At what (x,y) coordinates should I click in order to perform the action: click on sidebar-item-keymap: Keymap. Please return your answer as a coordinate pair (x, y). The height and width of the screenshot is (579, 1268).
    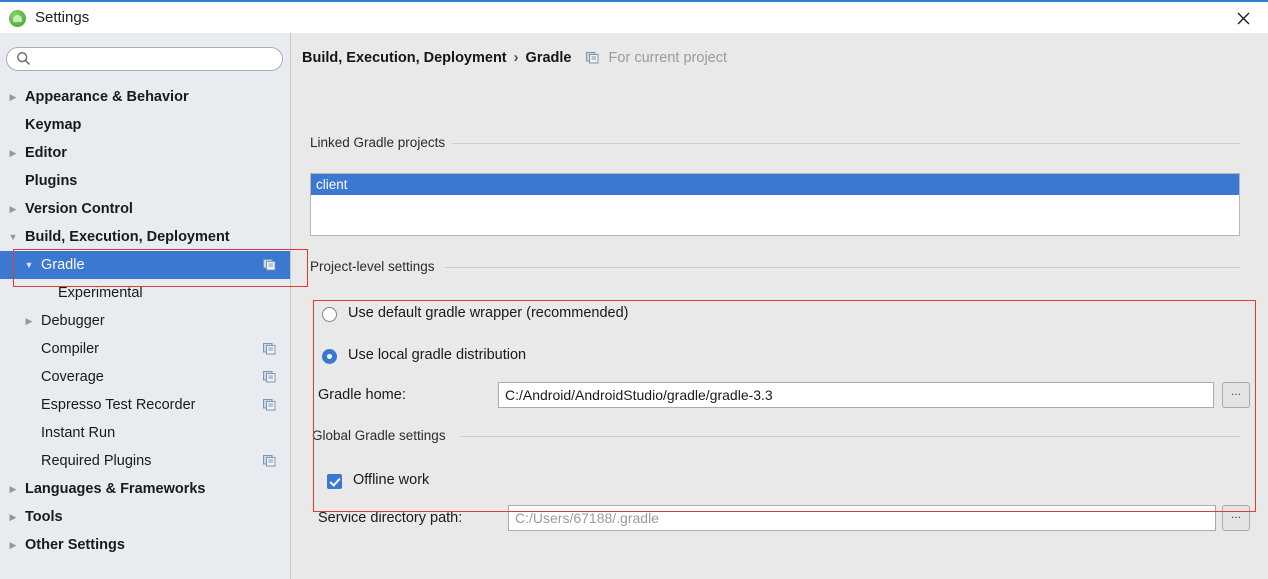
    Looking at the image, I should click on (145, 125).